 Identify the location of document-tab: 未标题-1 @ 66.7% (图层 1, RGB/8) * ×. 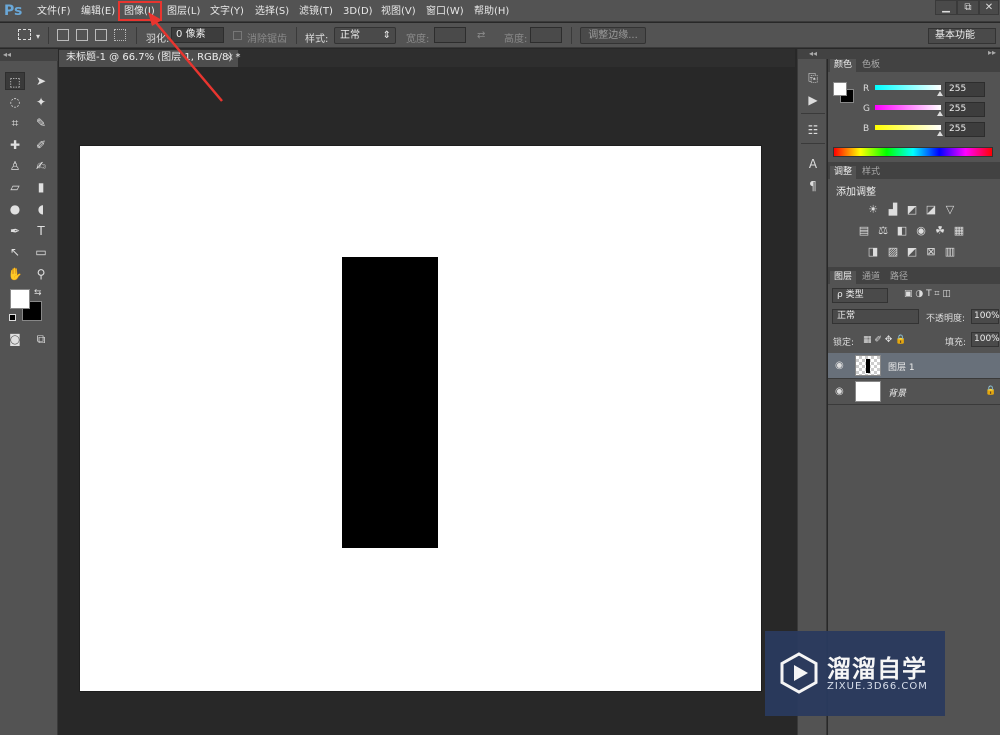
(149, 58).